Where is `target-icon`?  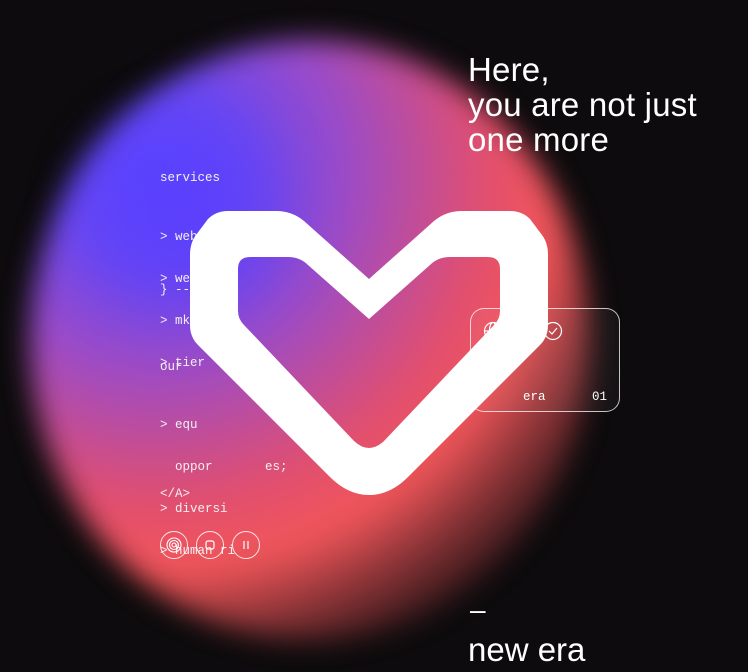 target-icon is located at coordinates (174, 545).